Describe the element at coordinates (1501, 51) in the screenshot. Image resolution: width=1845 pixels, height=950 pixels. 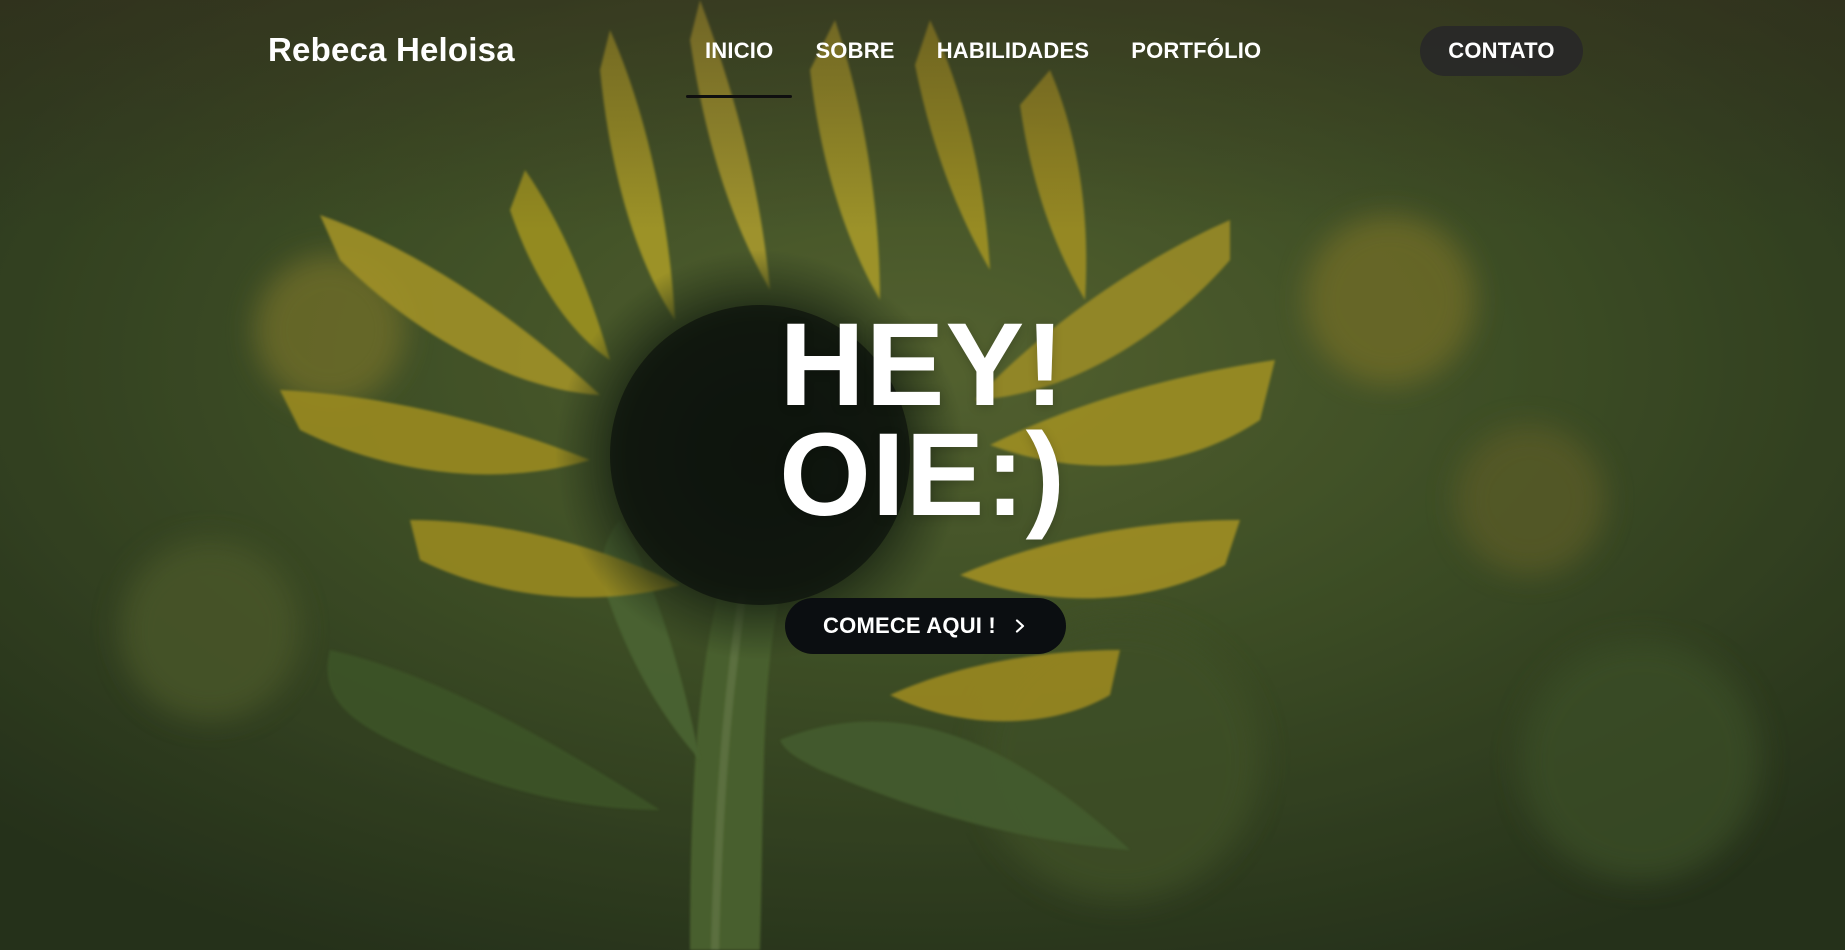
I see `contact-button: CONTATO` at that location.